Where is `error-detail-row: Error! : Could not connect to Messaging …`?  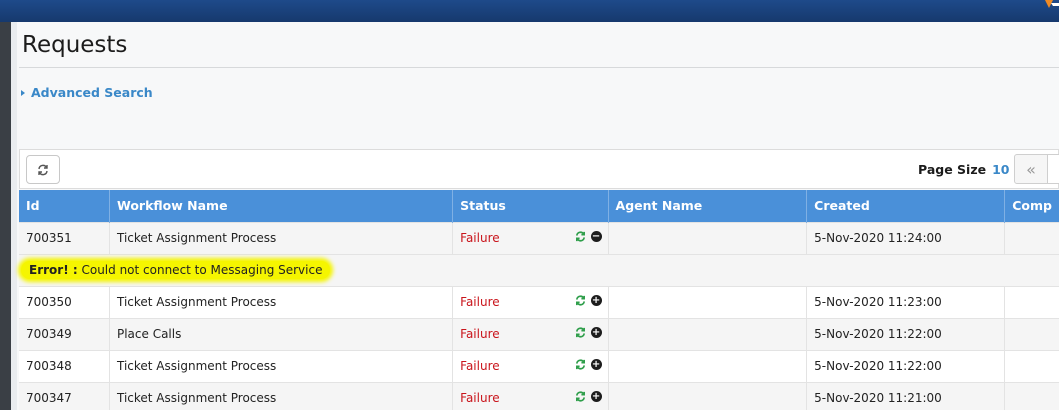 error-detail-row: Error! : Could not connect to Messaging … is located at coordinates (539, 269).